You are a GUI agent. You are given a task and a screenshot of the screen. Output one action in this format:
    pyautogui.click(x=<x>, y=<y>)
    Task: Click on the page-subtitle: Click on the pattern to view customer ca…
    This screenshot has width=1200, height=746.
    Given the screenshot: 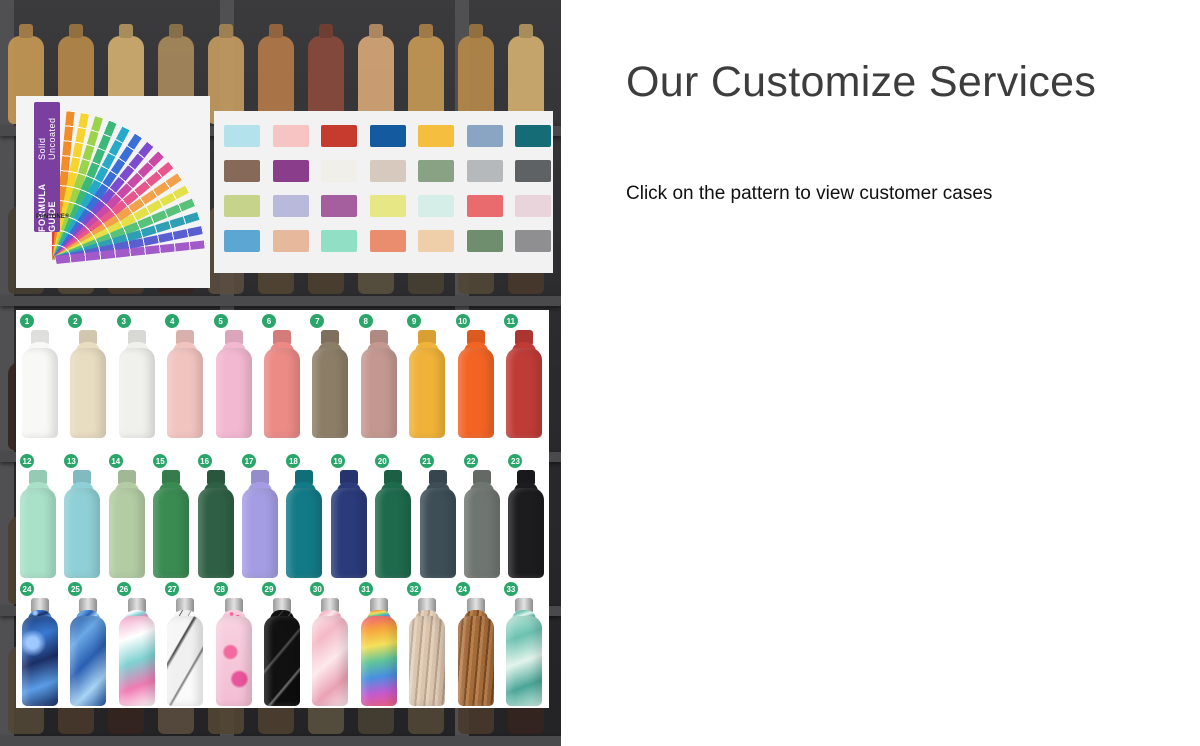 What is the action you would take?
    pyautogui.click(x=809, y=193)
    